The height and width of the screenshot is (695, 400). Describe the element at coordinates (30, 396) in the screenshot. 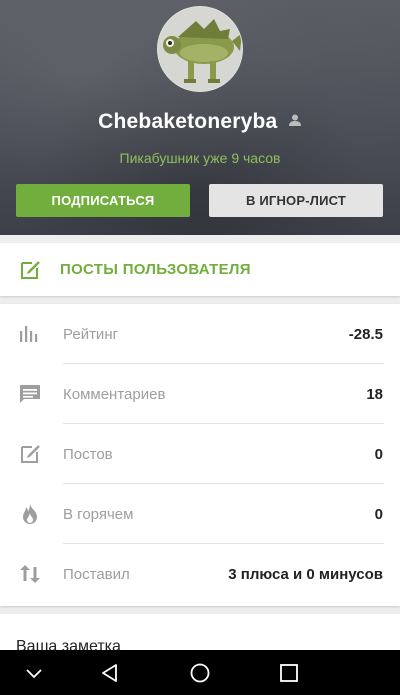

I see `comment-icon` at that location.